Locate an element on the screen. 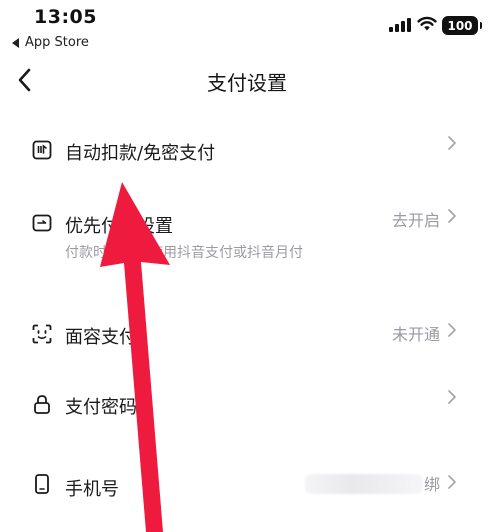 This screenshot has width=494, height=532. row-label: 面容支付 is located at coordinates (101, 337).